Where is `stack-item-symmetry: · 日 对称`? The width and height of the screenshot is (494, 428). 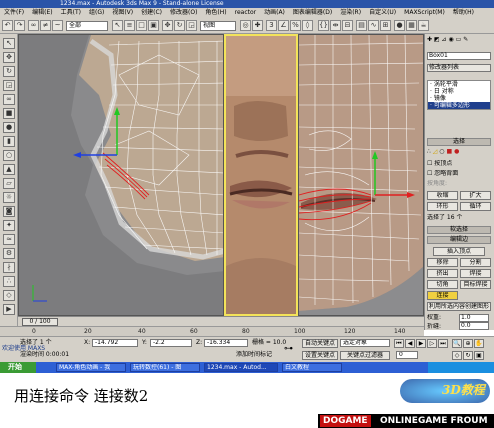 stack-item-symmetry: · 日 对称 is located at coordinates (459, 91).